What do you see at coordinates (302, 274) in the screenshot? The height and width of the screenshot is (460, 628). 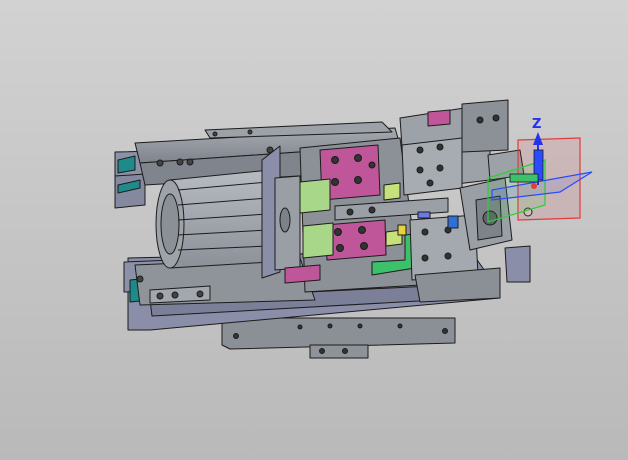 I see `pink-side-plate` at bounding box center [302, 274].